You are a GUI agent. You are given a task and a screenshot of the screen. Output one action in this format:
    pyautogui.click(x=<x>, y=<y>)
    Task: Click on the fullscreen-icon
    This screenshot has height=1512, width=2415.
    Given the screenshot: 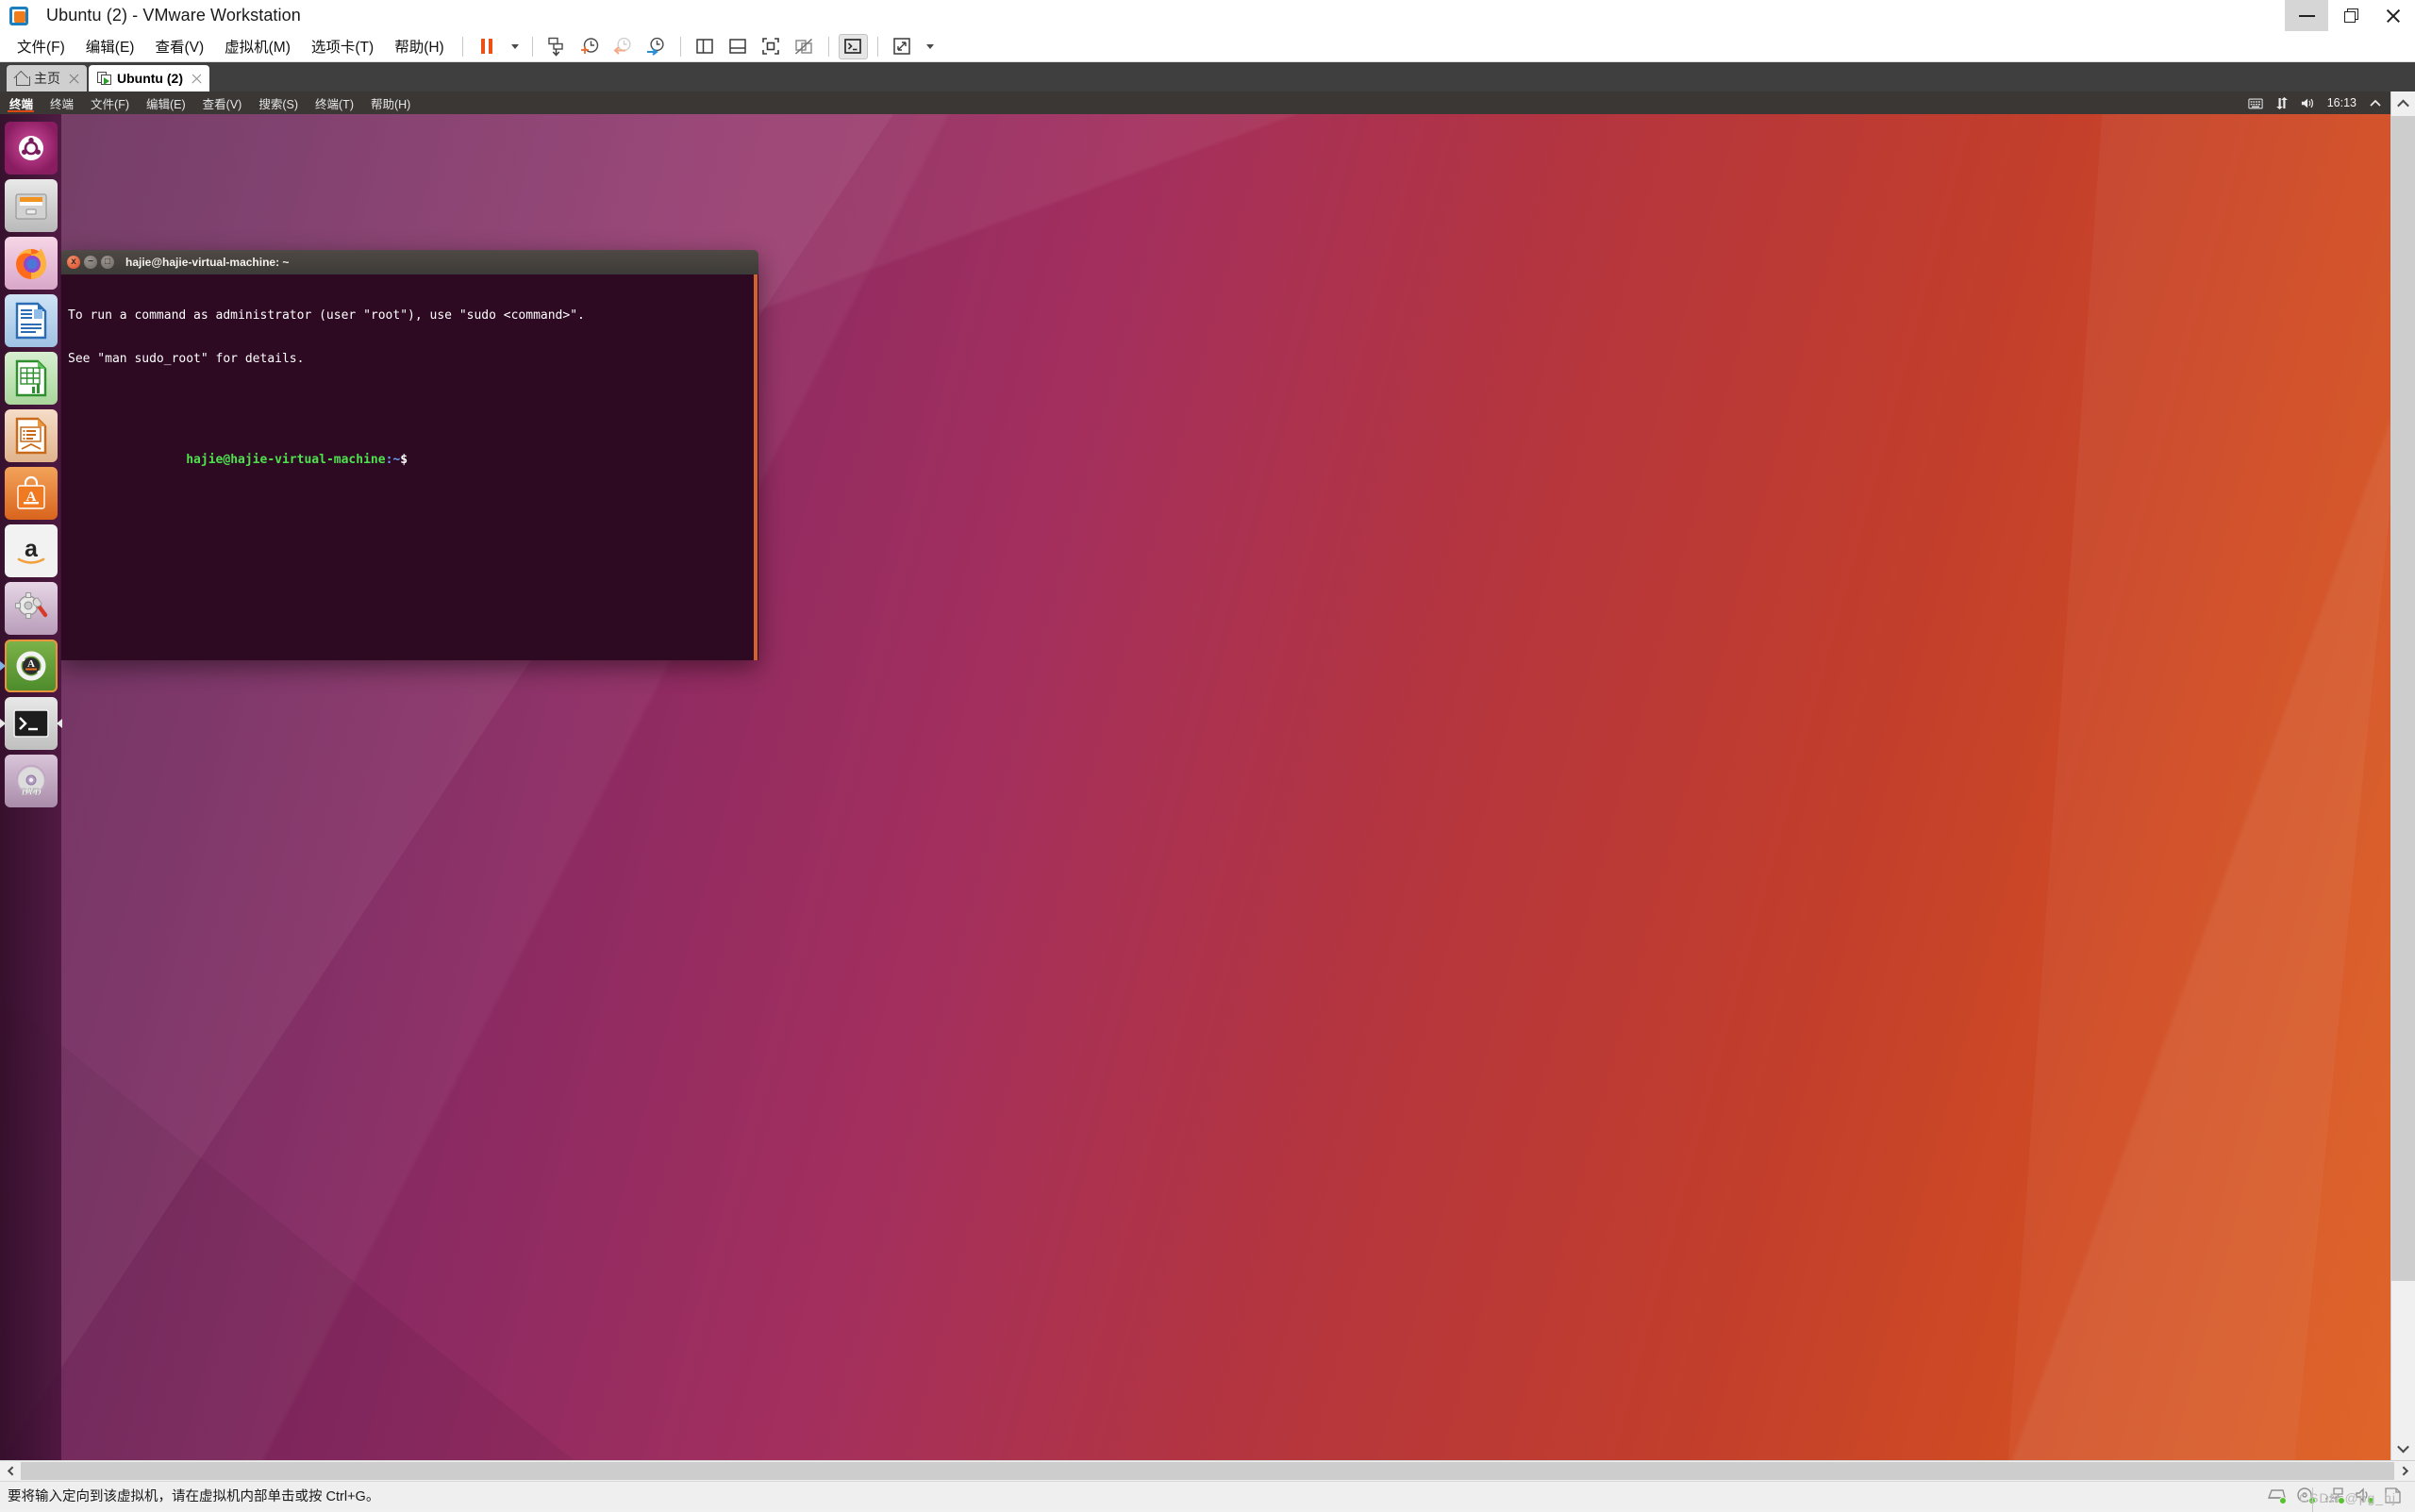 What is the action you would take?
    pyautogui.click(x=770, y=46)
    